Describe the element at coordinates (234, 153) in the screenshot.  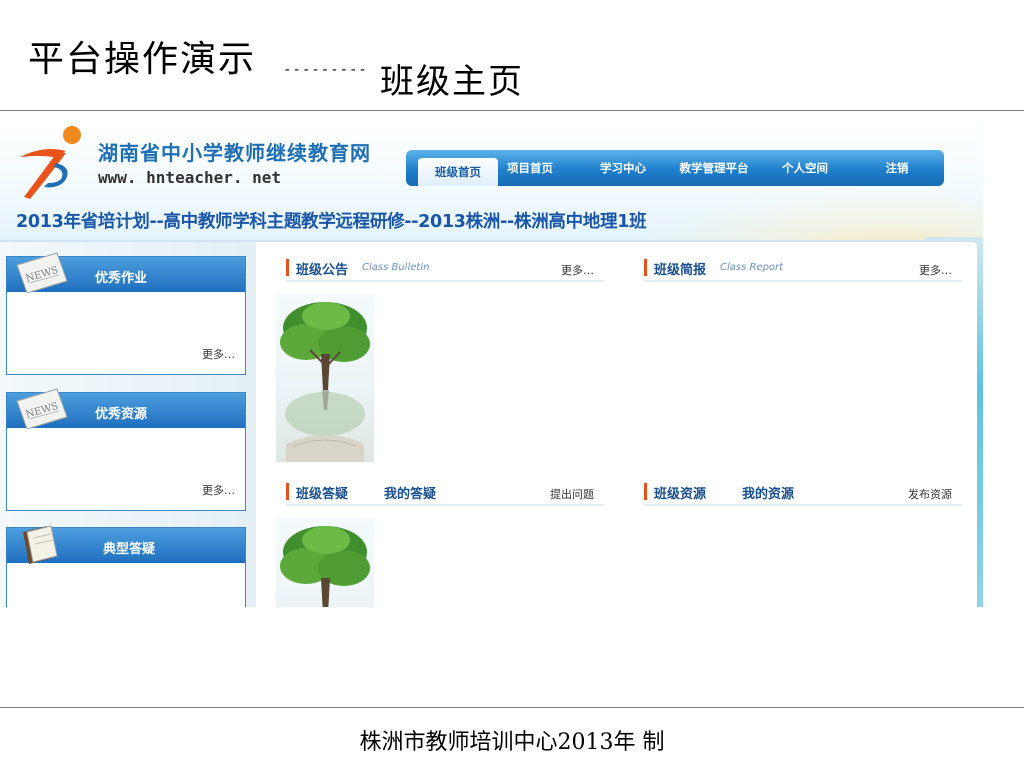
I see `site-name: 湖南省中小学教师继续教育网` at that location.